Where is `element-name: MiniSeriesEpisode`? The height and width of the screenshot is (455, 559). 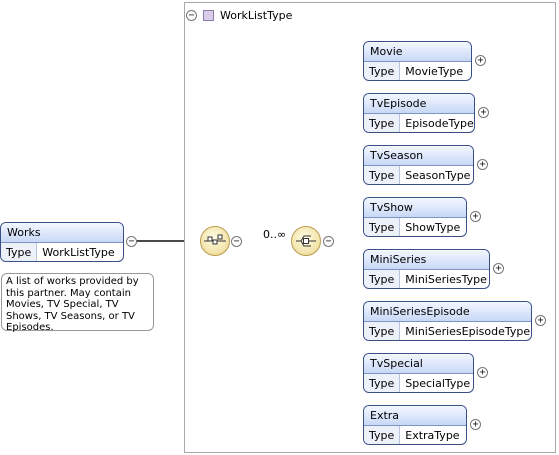 element-name: MiniSeriesEpisode is located at coordinates (447, 312).